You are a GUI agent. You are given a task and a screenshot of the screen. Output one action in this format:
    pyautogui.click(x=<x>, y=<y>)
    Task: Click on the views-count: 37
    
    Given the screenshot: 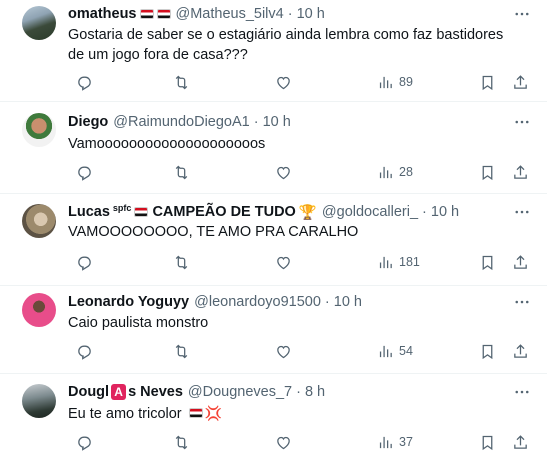 What is the action you would take?
    pyautogui.click(x=406, y=442)
    